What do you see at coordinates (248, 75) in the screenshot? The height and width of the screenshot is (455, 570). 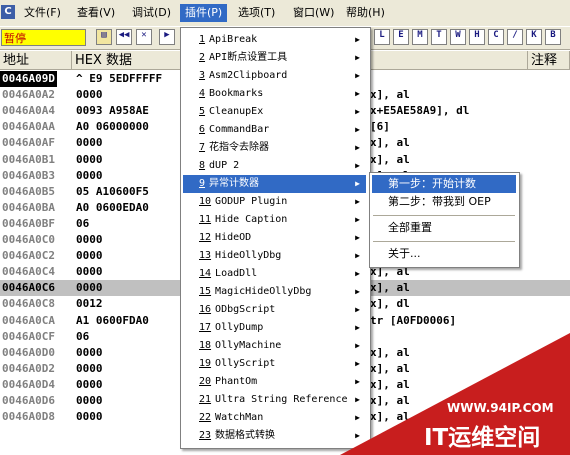 I see `plugin-menu-item-label: Asm2Clipboard` at bounding box center [248, 75].